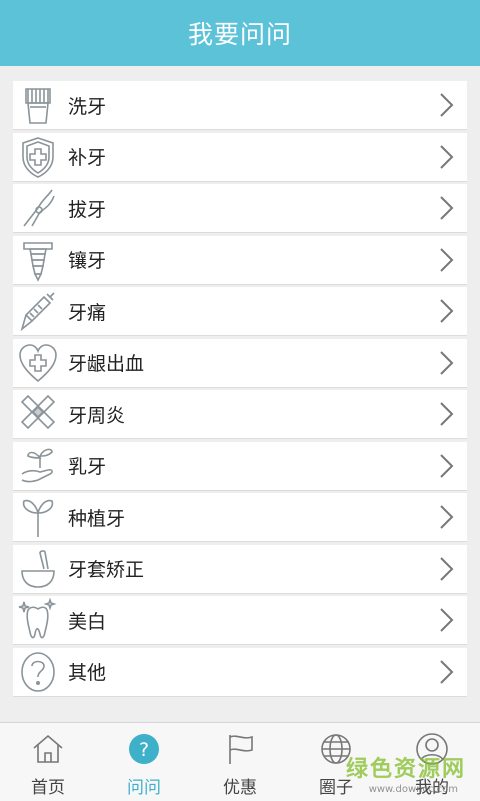  Describe the element at coordinates (240, 620) in the screenshot. I see `list-item-whitening: 美白` at that location.